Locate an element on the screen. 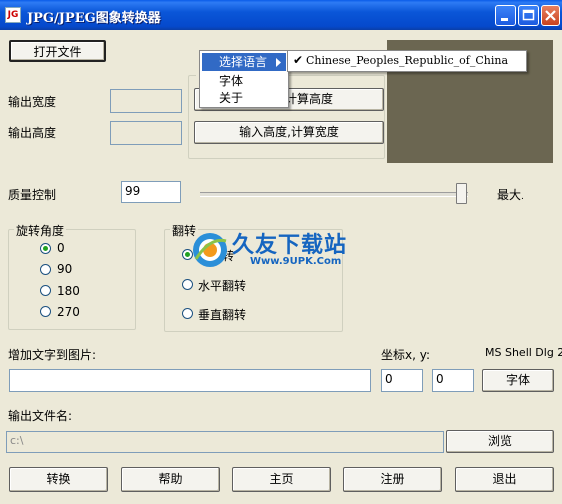  help-button: 帮助 is located at coordinates (170, 479).